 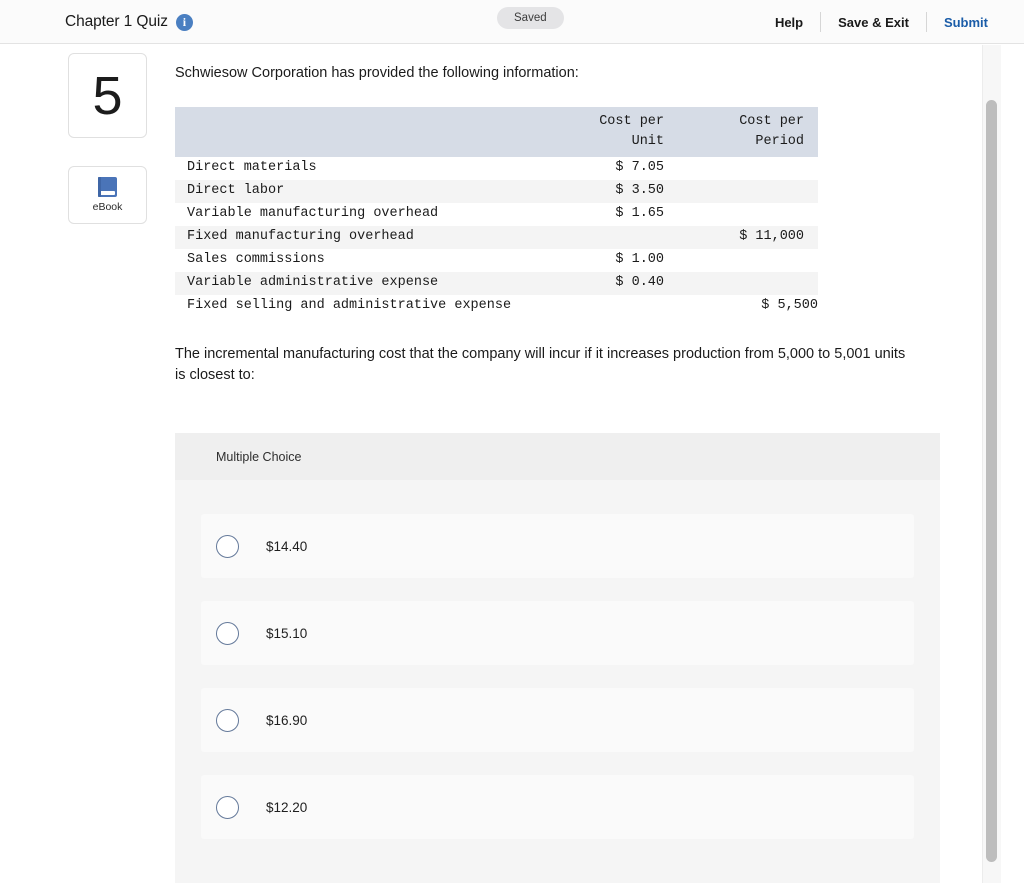 What do you see at coordinates (287, 720) in the screenshot?
I see `answer-option-label: $16.90` at bounding box center [287, 720].